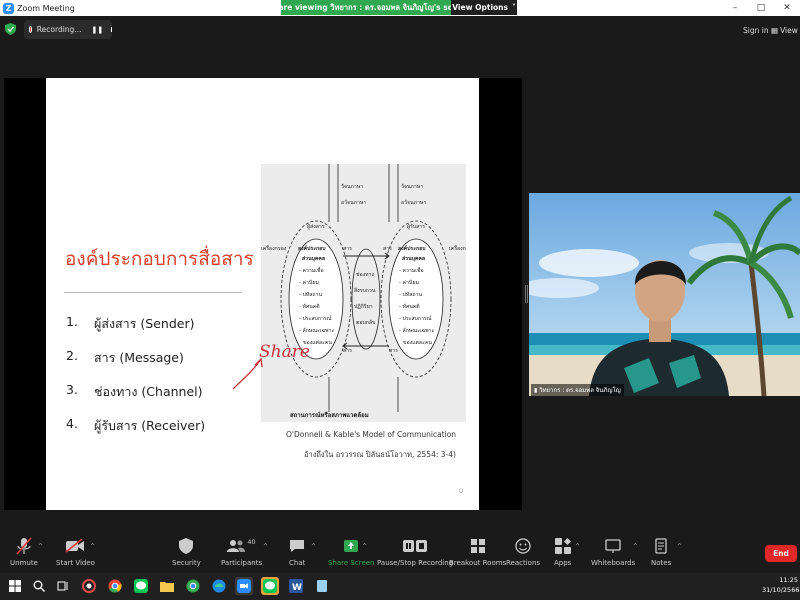 This screenshot has height=600, width=800. Describe the element at coordinates (661, 551) in the screenshot. I see `notes-button: Notes` at that location.